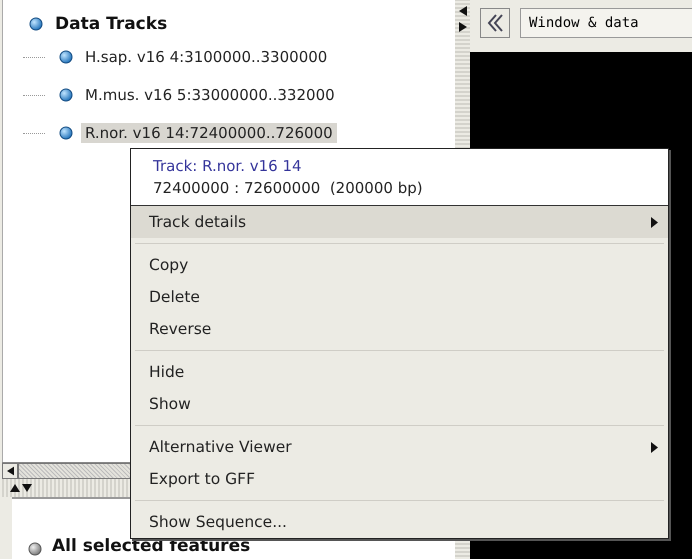  What do you see at coordinates (288, 188) in the screenshot?
I see `track-range: 72400000 : 72600000 (200000 bp)` at bounding box center [288, 188].